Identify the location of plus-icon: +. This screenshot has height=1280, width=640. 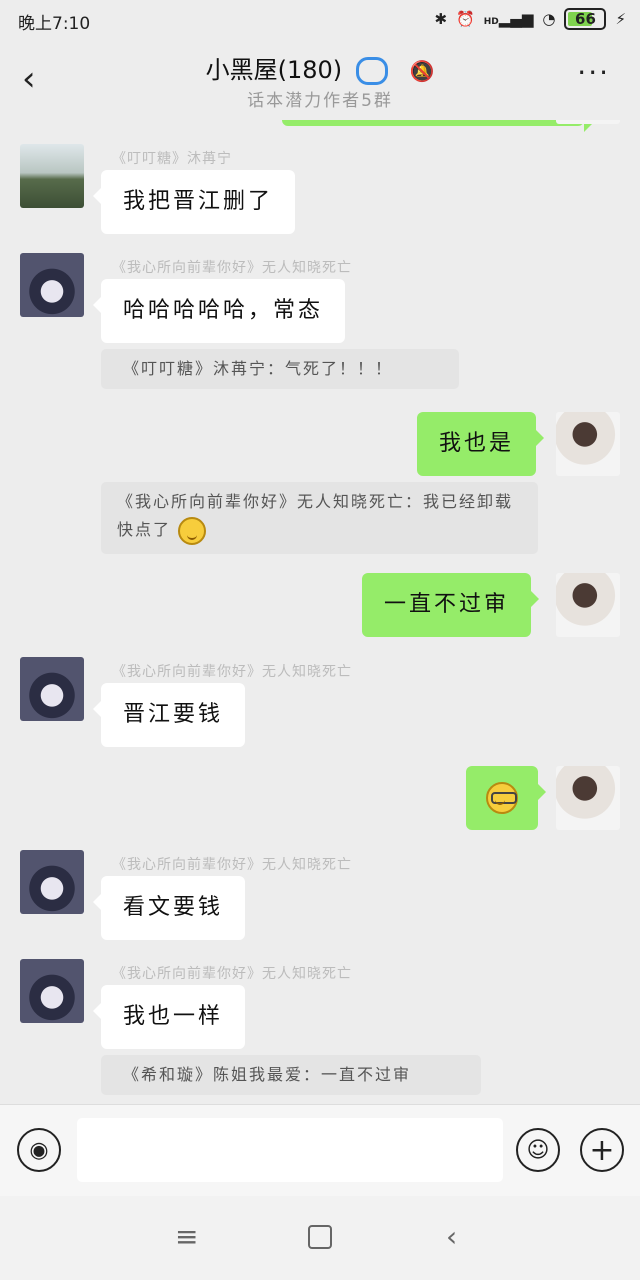
(602, 1150).